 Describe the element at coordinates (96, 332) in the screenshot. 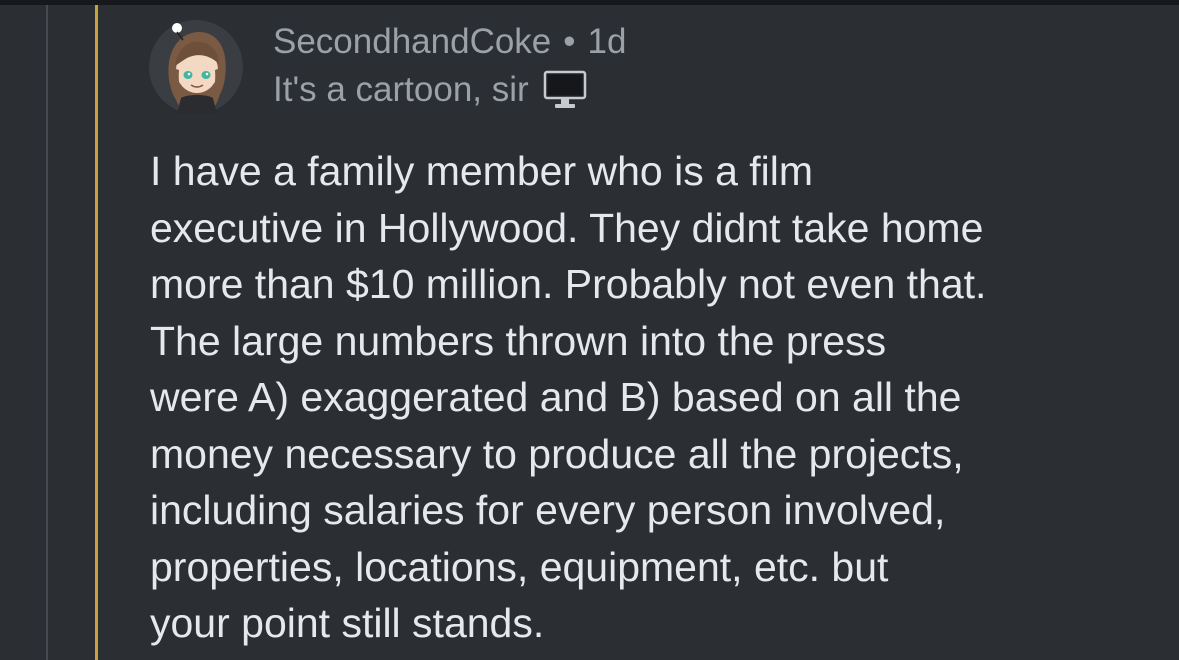

I see `thread-line-current` at that location.